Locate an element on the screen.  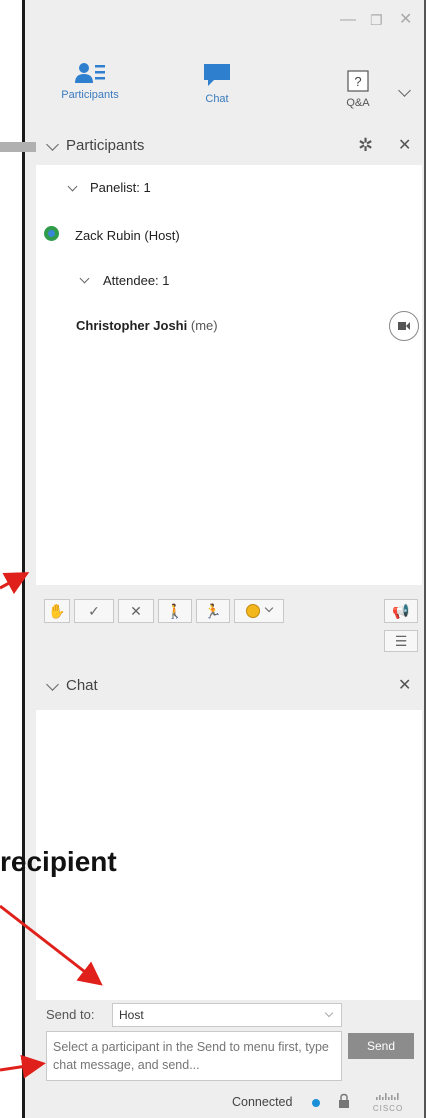
arrow-to-toolbar is located at coordinates (15, 583).